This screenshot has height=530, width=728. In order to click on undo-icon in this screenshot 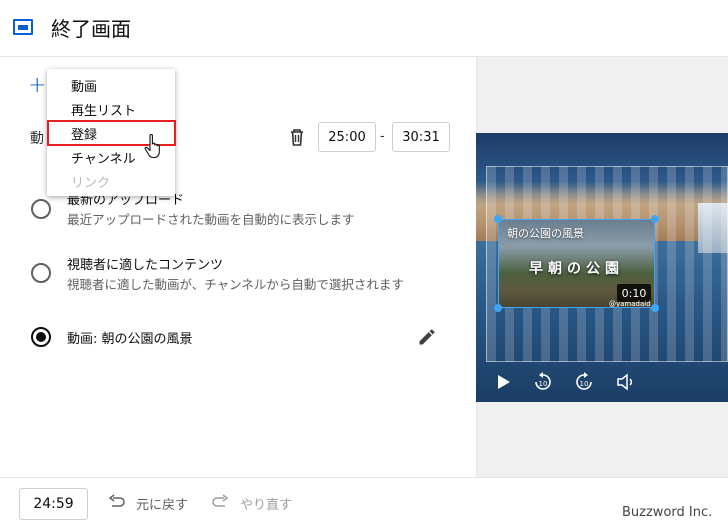, I will do `click(117, 502)`.